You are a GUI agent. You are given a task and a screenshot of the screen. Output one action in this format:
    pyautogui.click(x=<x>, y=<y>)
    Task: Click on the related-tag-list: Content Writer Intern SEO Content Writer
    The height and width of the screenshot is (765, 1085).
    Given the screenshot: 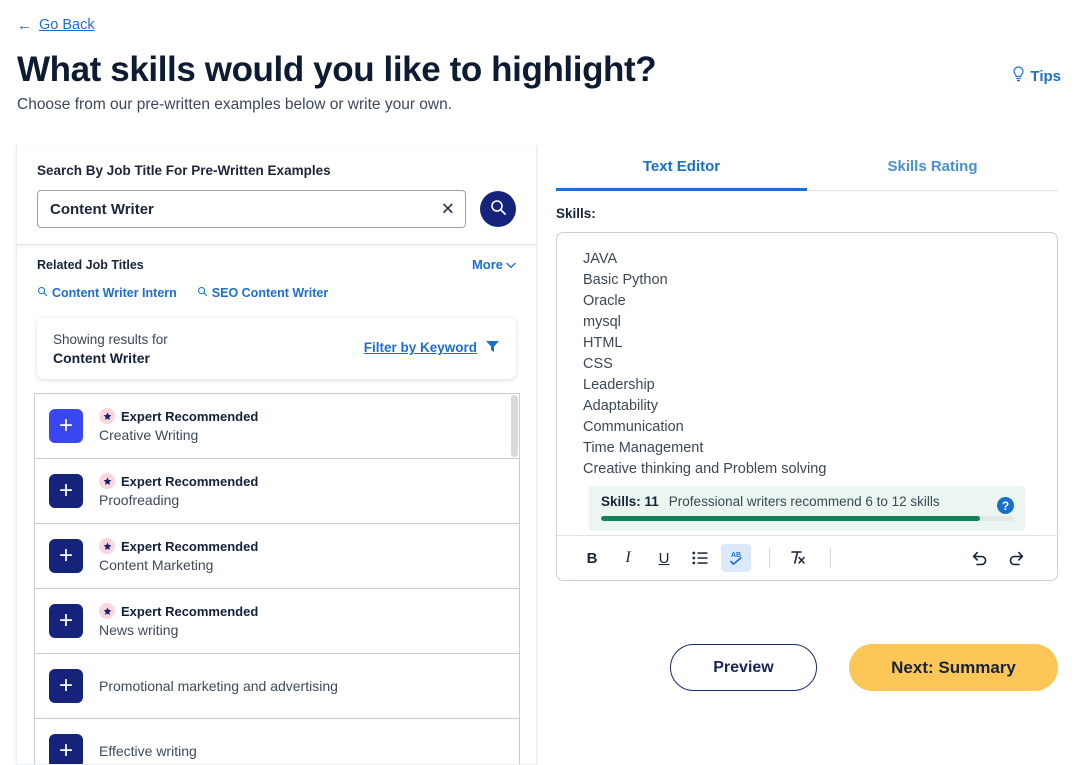 What is the action you would take?
    pyautogui.click(x=276, y=293)
    